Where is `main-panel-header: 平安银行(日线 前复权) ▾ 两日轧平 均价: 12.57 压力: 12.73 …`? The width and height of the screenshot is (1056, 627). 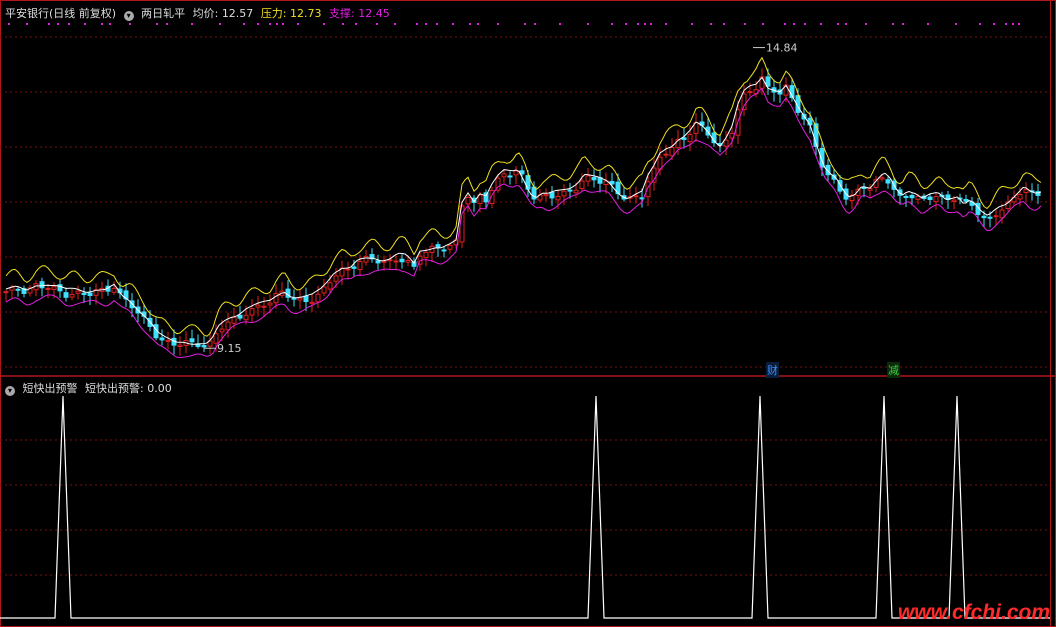
main-panel-header: 平安银行(日线 前复权) ▾ 两日轧平 均价: 12.57 压力: 12.73 … is located at coordinates (199, 13).